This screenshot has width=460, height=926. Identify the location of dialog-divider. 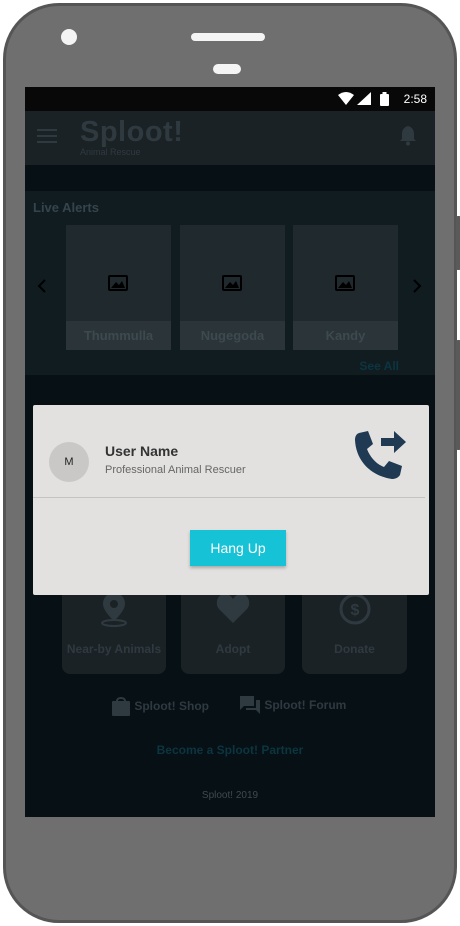
(229, 497).